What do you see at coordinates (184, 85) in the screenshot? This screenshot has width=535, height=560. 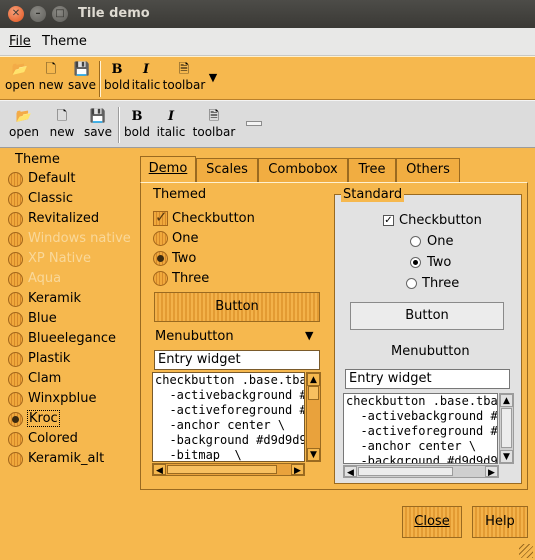 I see `toolbar-toolbar-label: toolbar` at bounding box center [184, 85].